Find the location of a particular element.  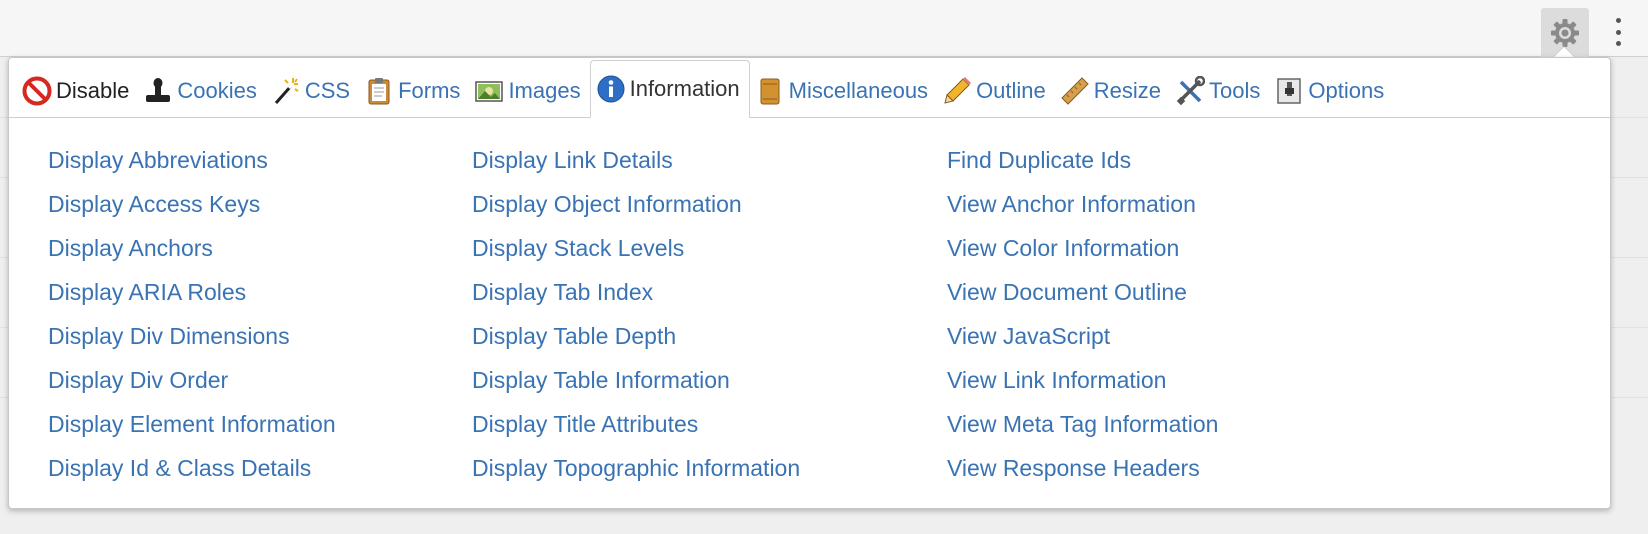

tools-icon is located at coordinates (1190, 91).